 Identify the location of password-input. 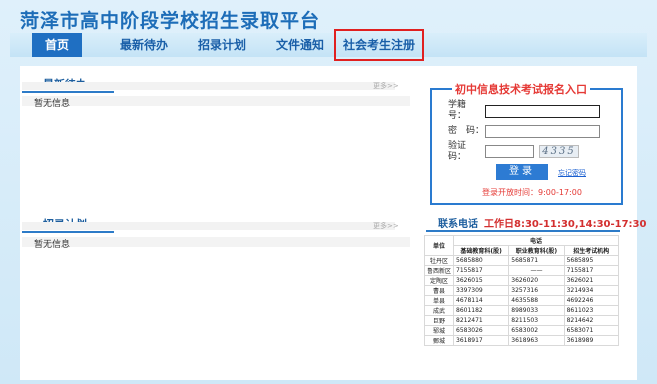
(542, 131).